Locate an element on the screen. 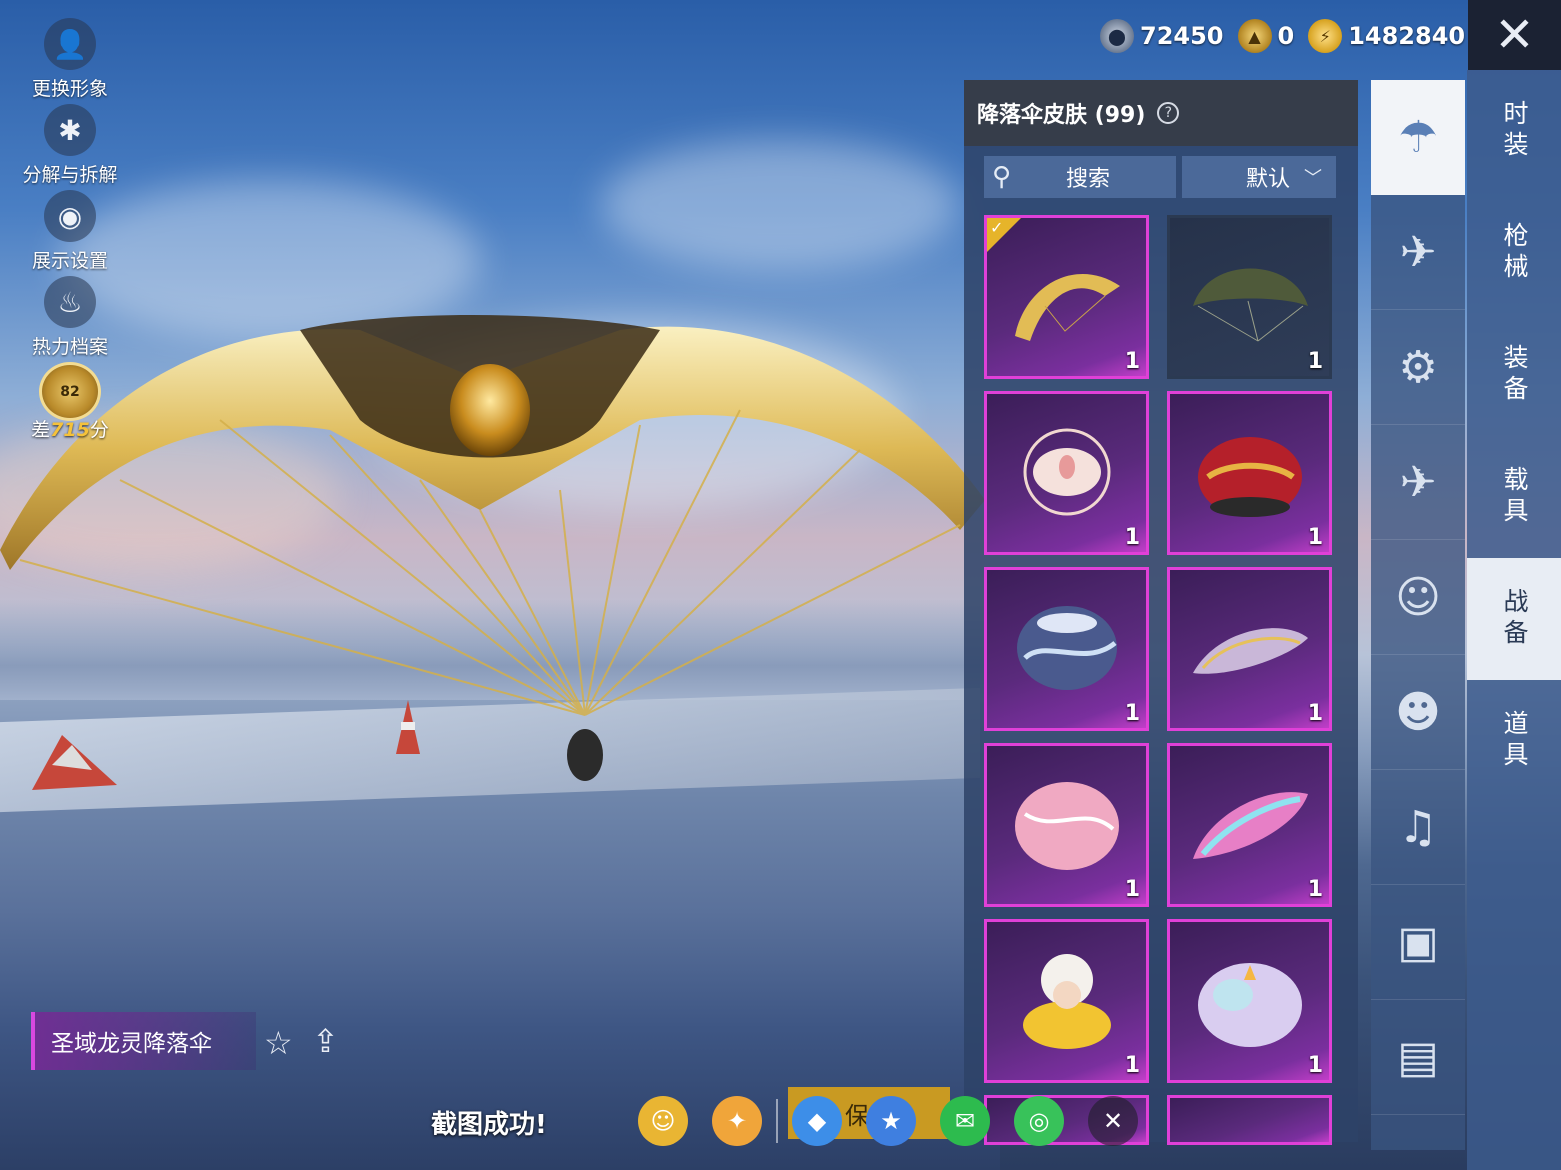  change-avatar-button: 👤 更换形象 is located at coordinates (70, 61).